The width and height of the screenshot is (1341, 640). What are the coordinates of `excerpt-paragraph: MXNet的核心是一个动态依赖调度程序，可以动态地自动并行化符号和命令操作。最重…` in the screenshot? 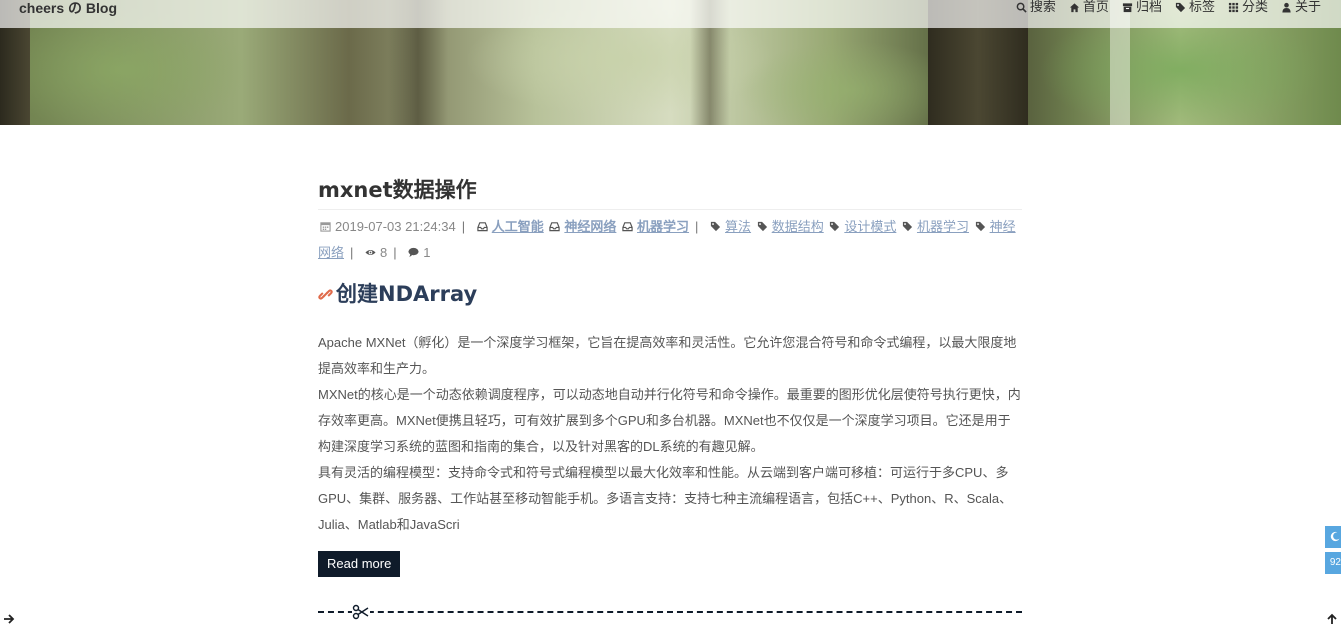 It's located at (669, 420).